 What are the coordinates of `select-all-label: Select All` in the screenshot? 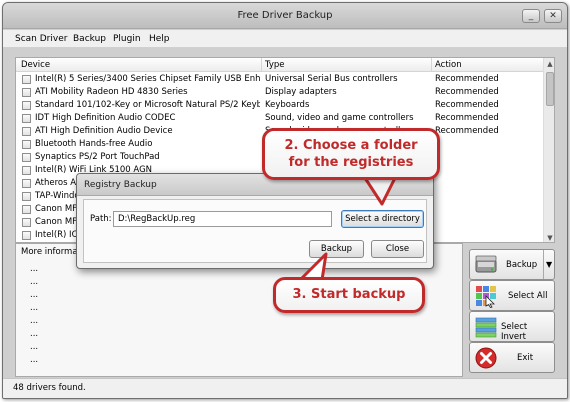 It's located at (528, 296).